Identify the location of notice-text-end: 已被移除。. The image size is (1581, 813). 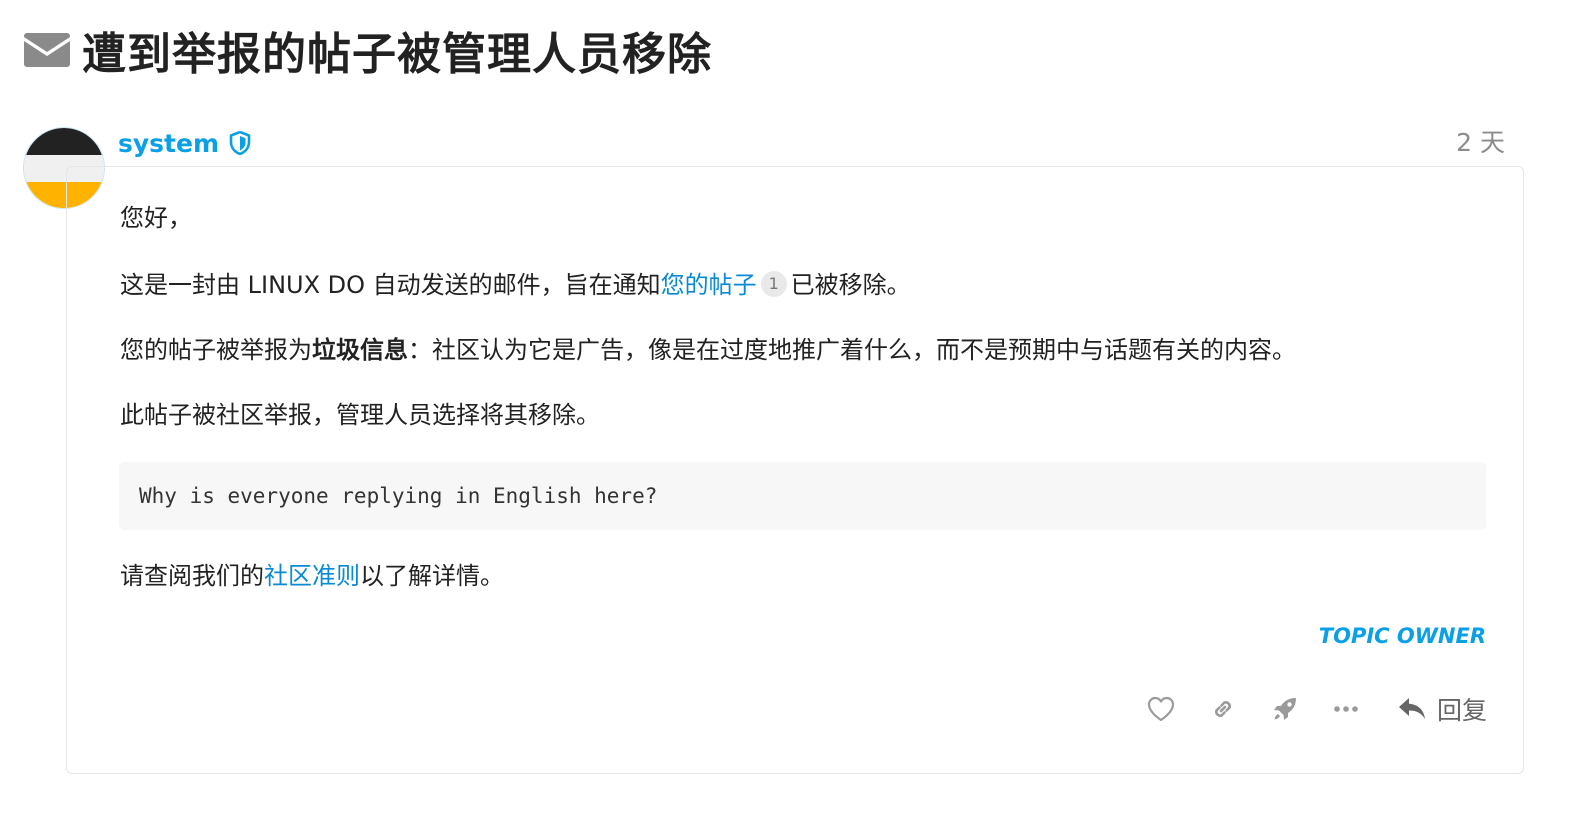
(850, 285).